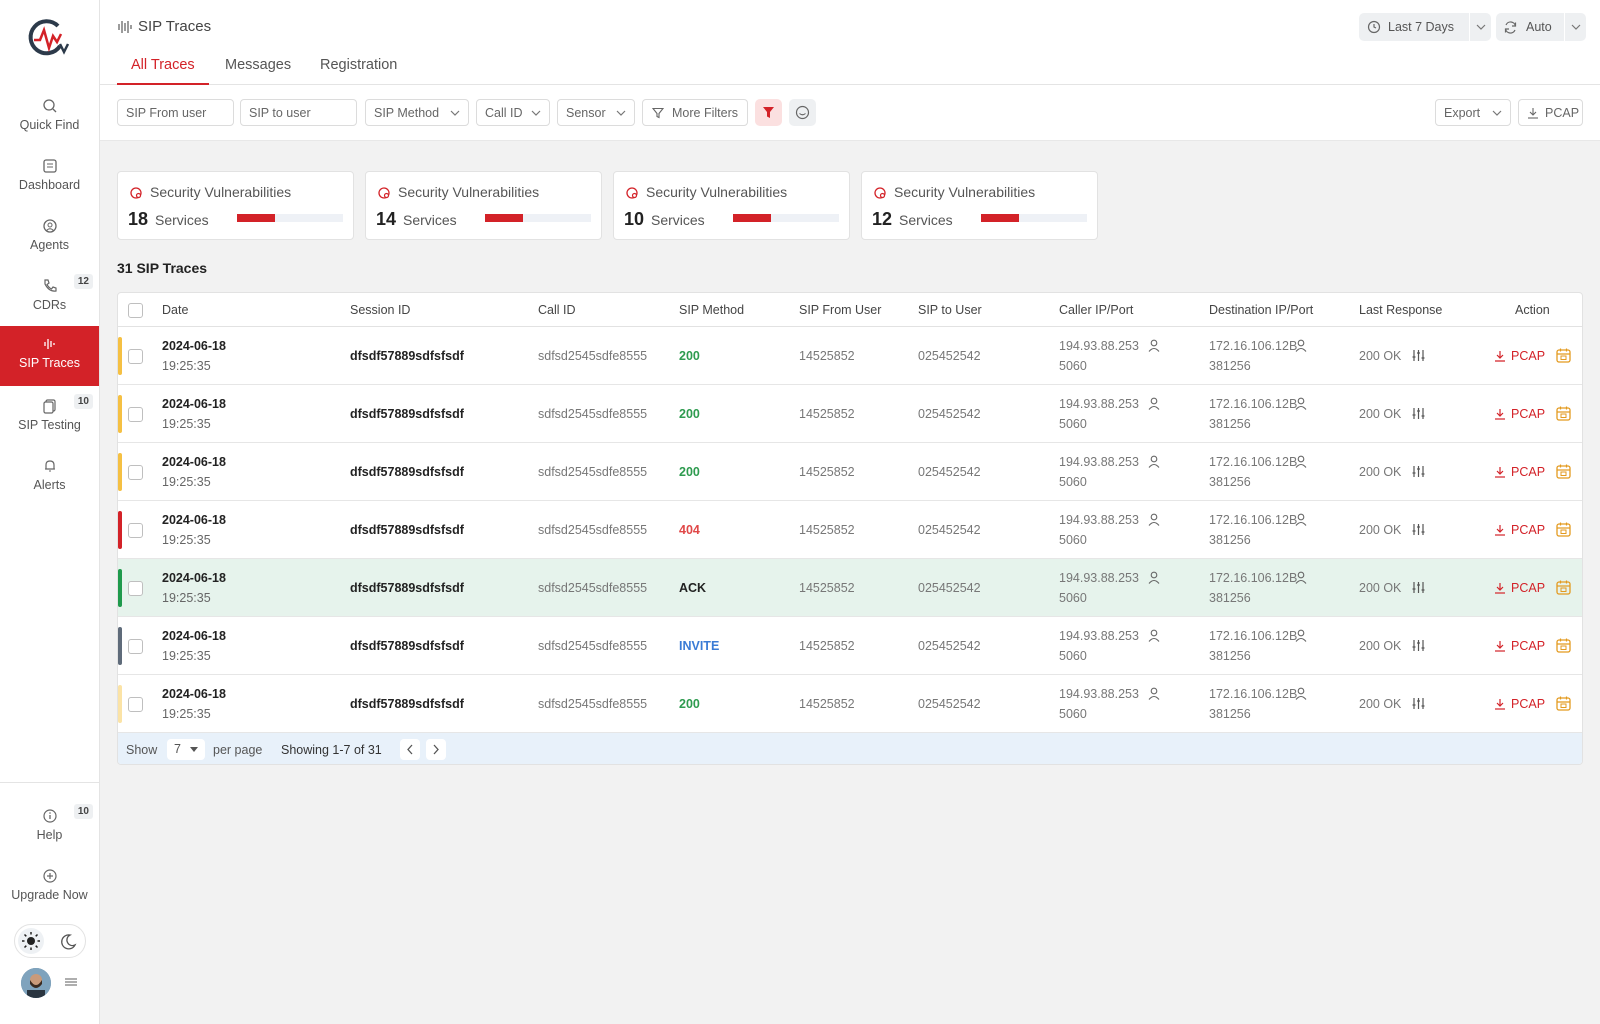 The image size is (1600, 1024). Describe the element at coordinates (49, 888) in the screenshot. I see `sidebar-item-upgrade: Upgrade Now` at that location.